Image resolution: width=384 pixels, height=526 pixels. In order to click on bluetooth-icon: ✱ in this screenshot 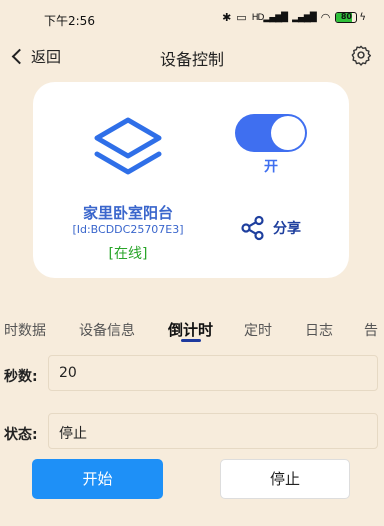, I will do `click(227, 17)`.